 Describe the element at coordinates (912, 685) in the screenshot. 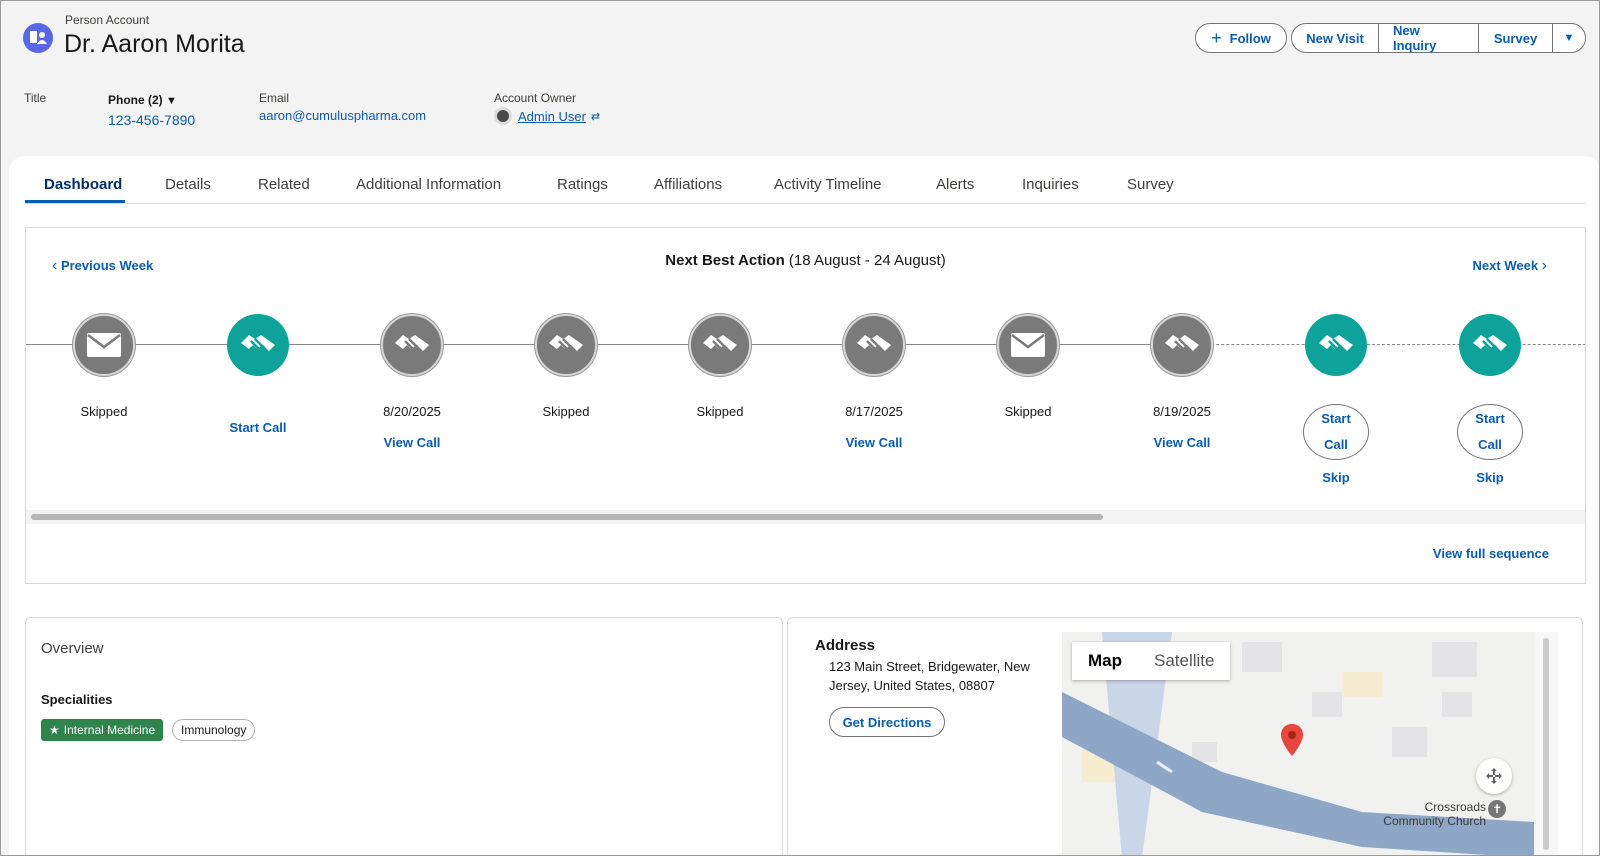

I see `address-line-2: Jersey, United States, 08807` at that location.